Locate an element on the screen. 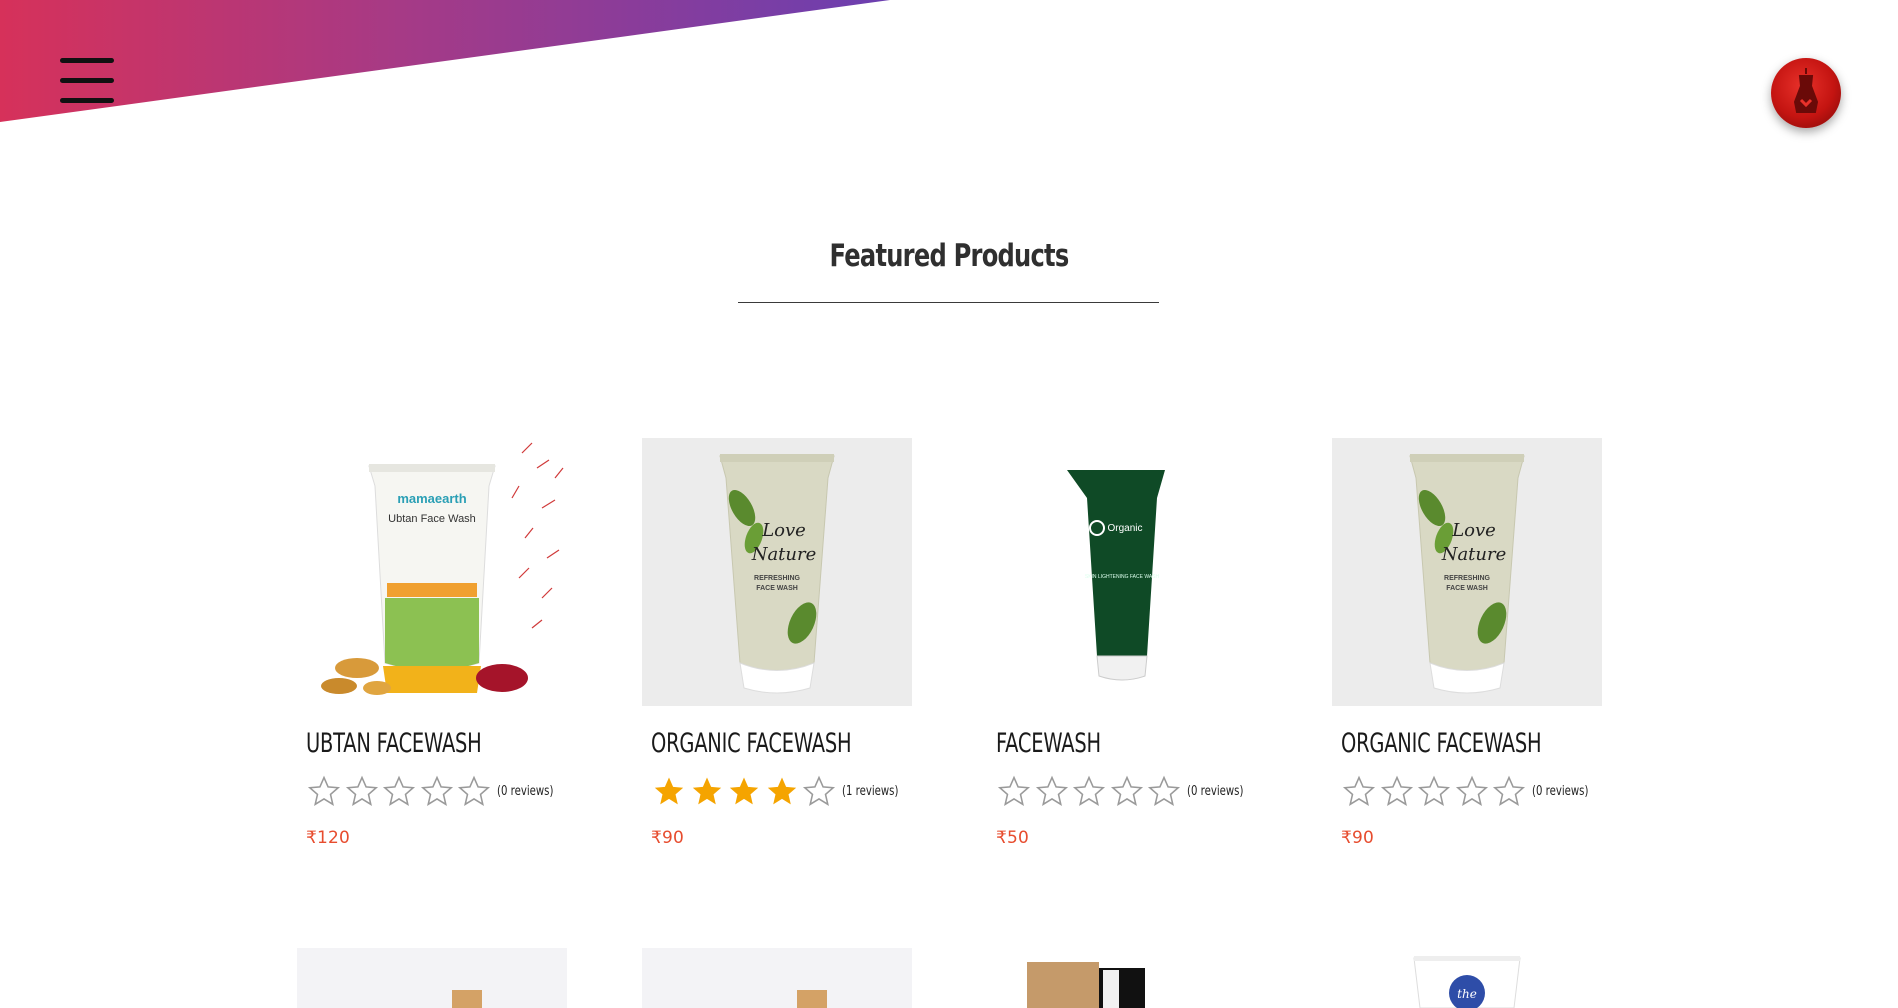 The image size is (1898, 1008). section-title: Featured Products is located at coordinates (949, 256).